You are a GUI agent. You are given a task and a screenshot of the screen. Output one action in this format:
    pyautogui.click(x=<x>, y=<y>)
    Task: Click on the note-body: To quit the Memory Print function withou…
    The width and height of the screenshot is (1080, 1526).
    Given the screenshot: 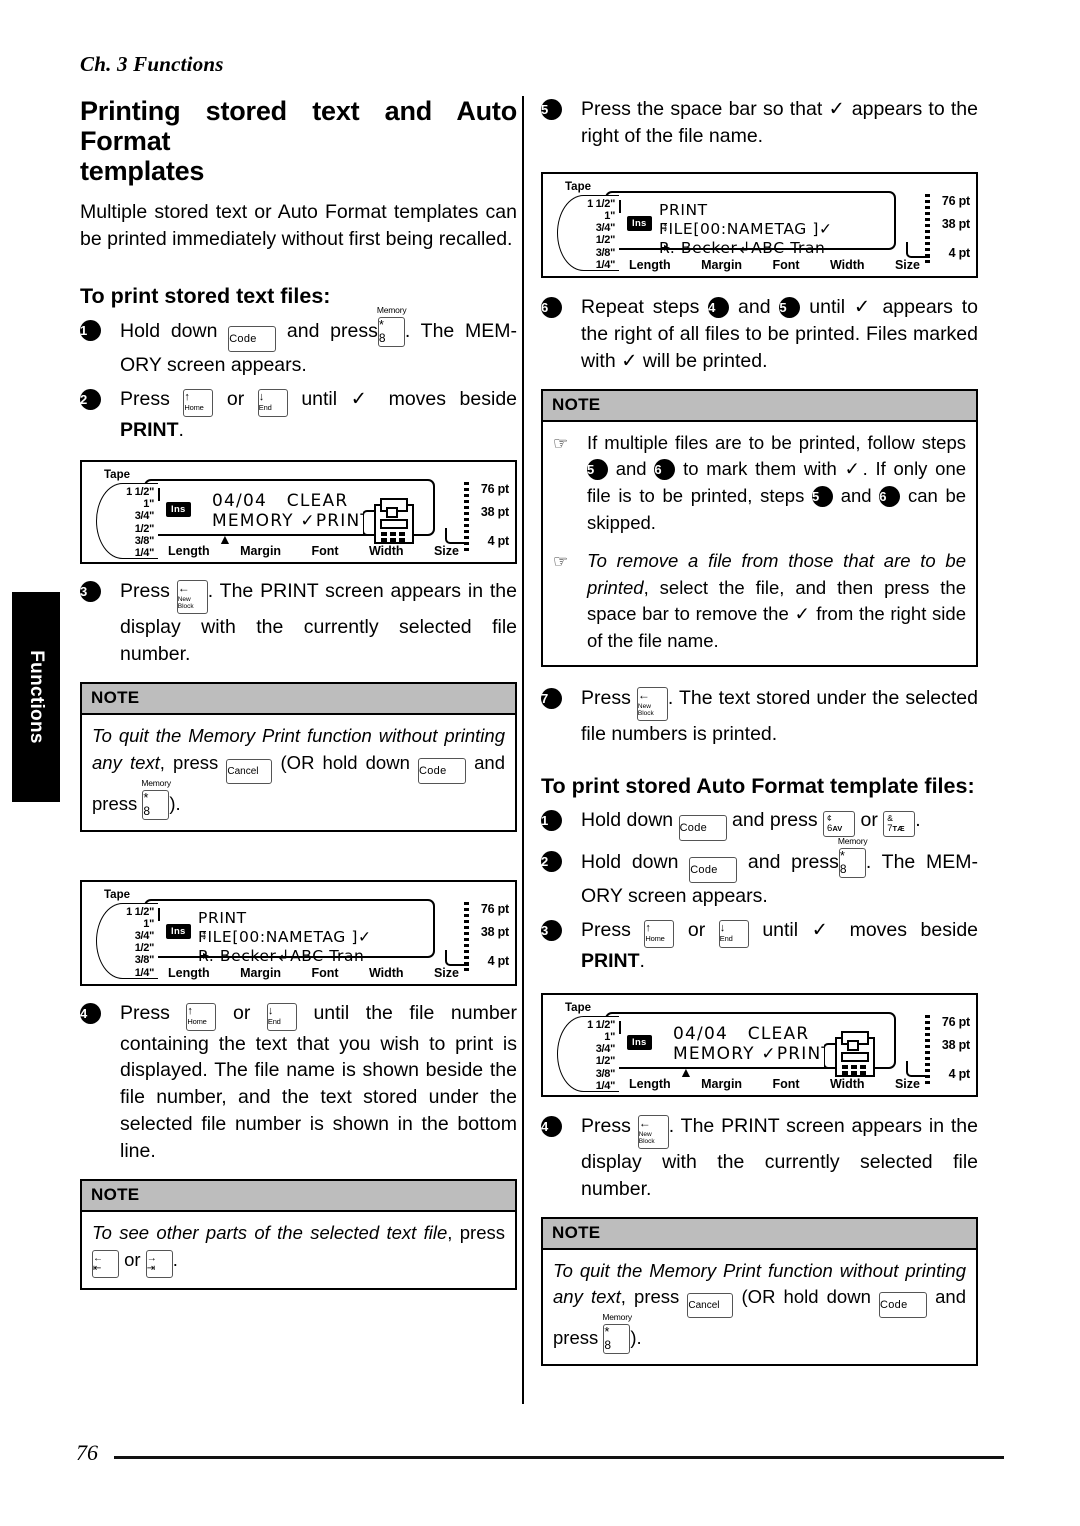 What is the action you would take?
    pyautogui.click(x=759, y=1307)
    